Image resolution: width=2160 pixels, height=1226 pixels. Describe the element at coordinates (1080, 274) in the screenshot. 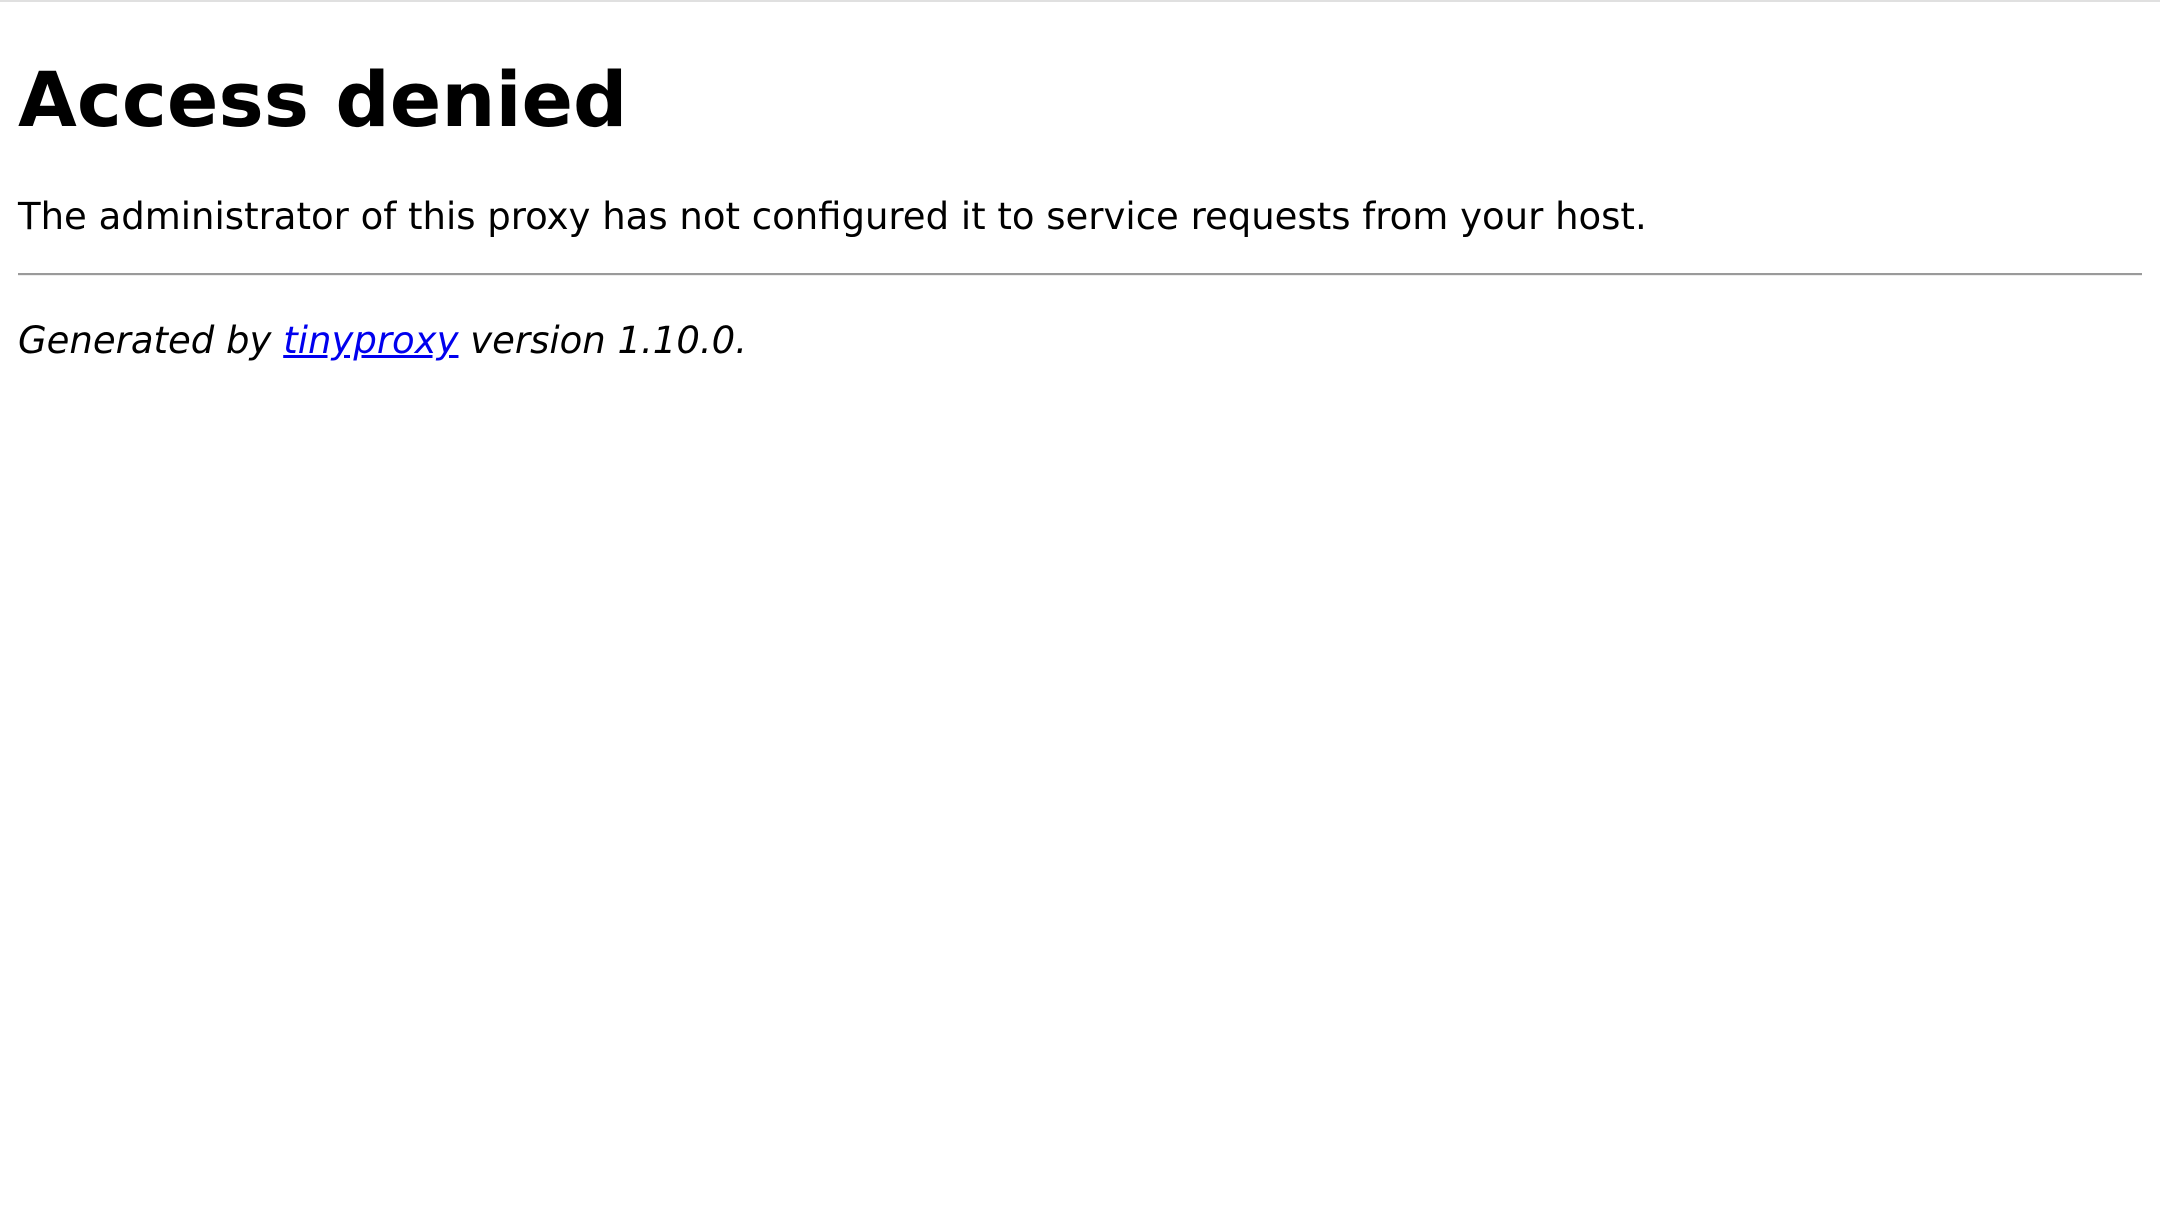

I see `divider` at that location.